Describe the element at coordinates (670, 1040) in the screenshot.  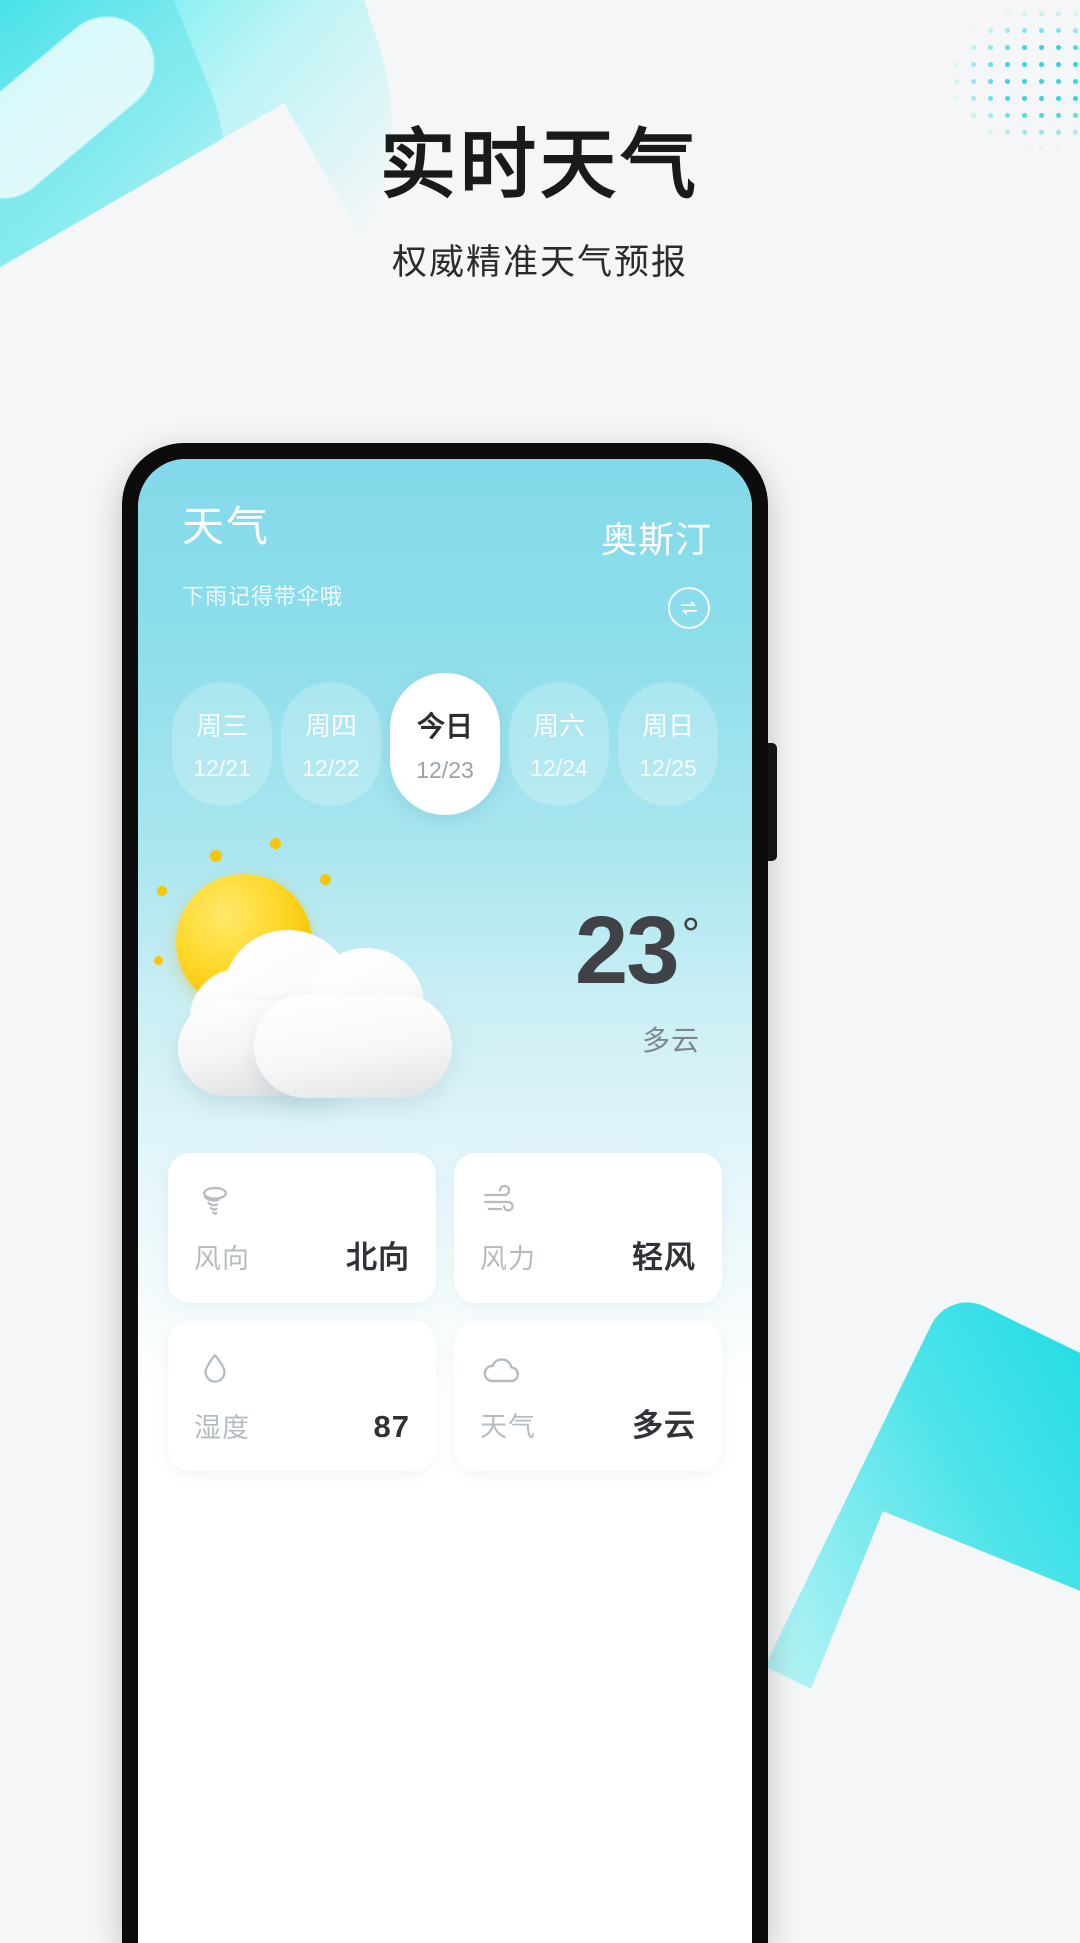
I see `condition-label: 多云` at that location.